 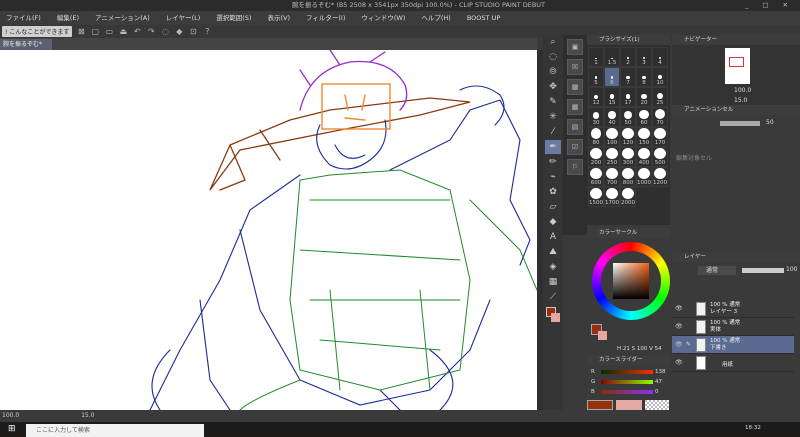 What do you see at coordinates (483, 18) in the screenshot?
I see `menu-boost-up: BOOST UP` at bounding box center [483, 18].